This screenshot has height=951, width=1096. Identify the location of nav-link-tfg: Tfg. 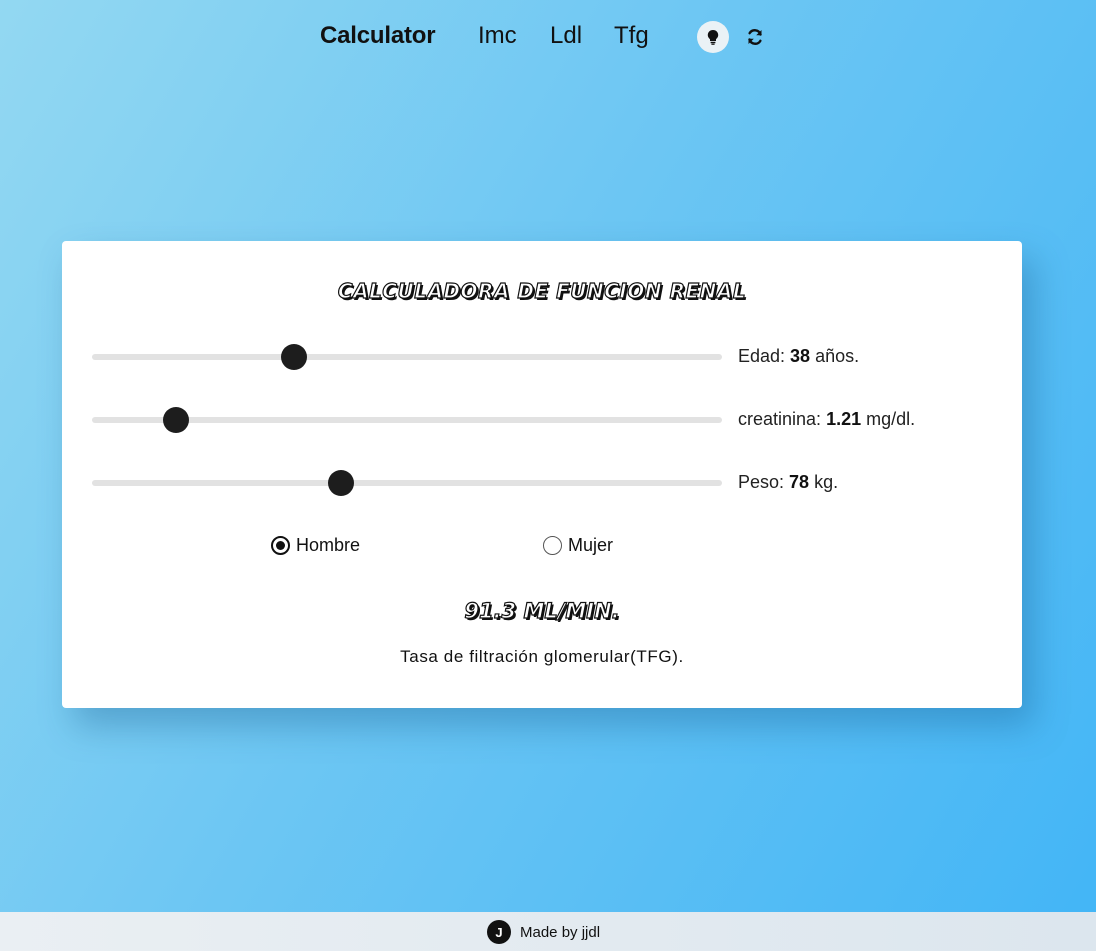
(631, 36).